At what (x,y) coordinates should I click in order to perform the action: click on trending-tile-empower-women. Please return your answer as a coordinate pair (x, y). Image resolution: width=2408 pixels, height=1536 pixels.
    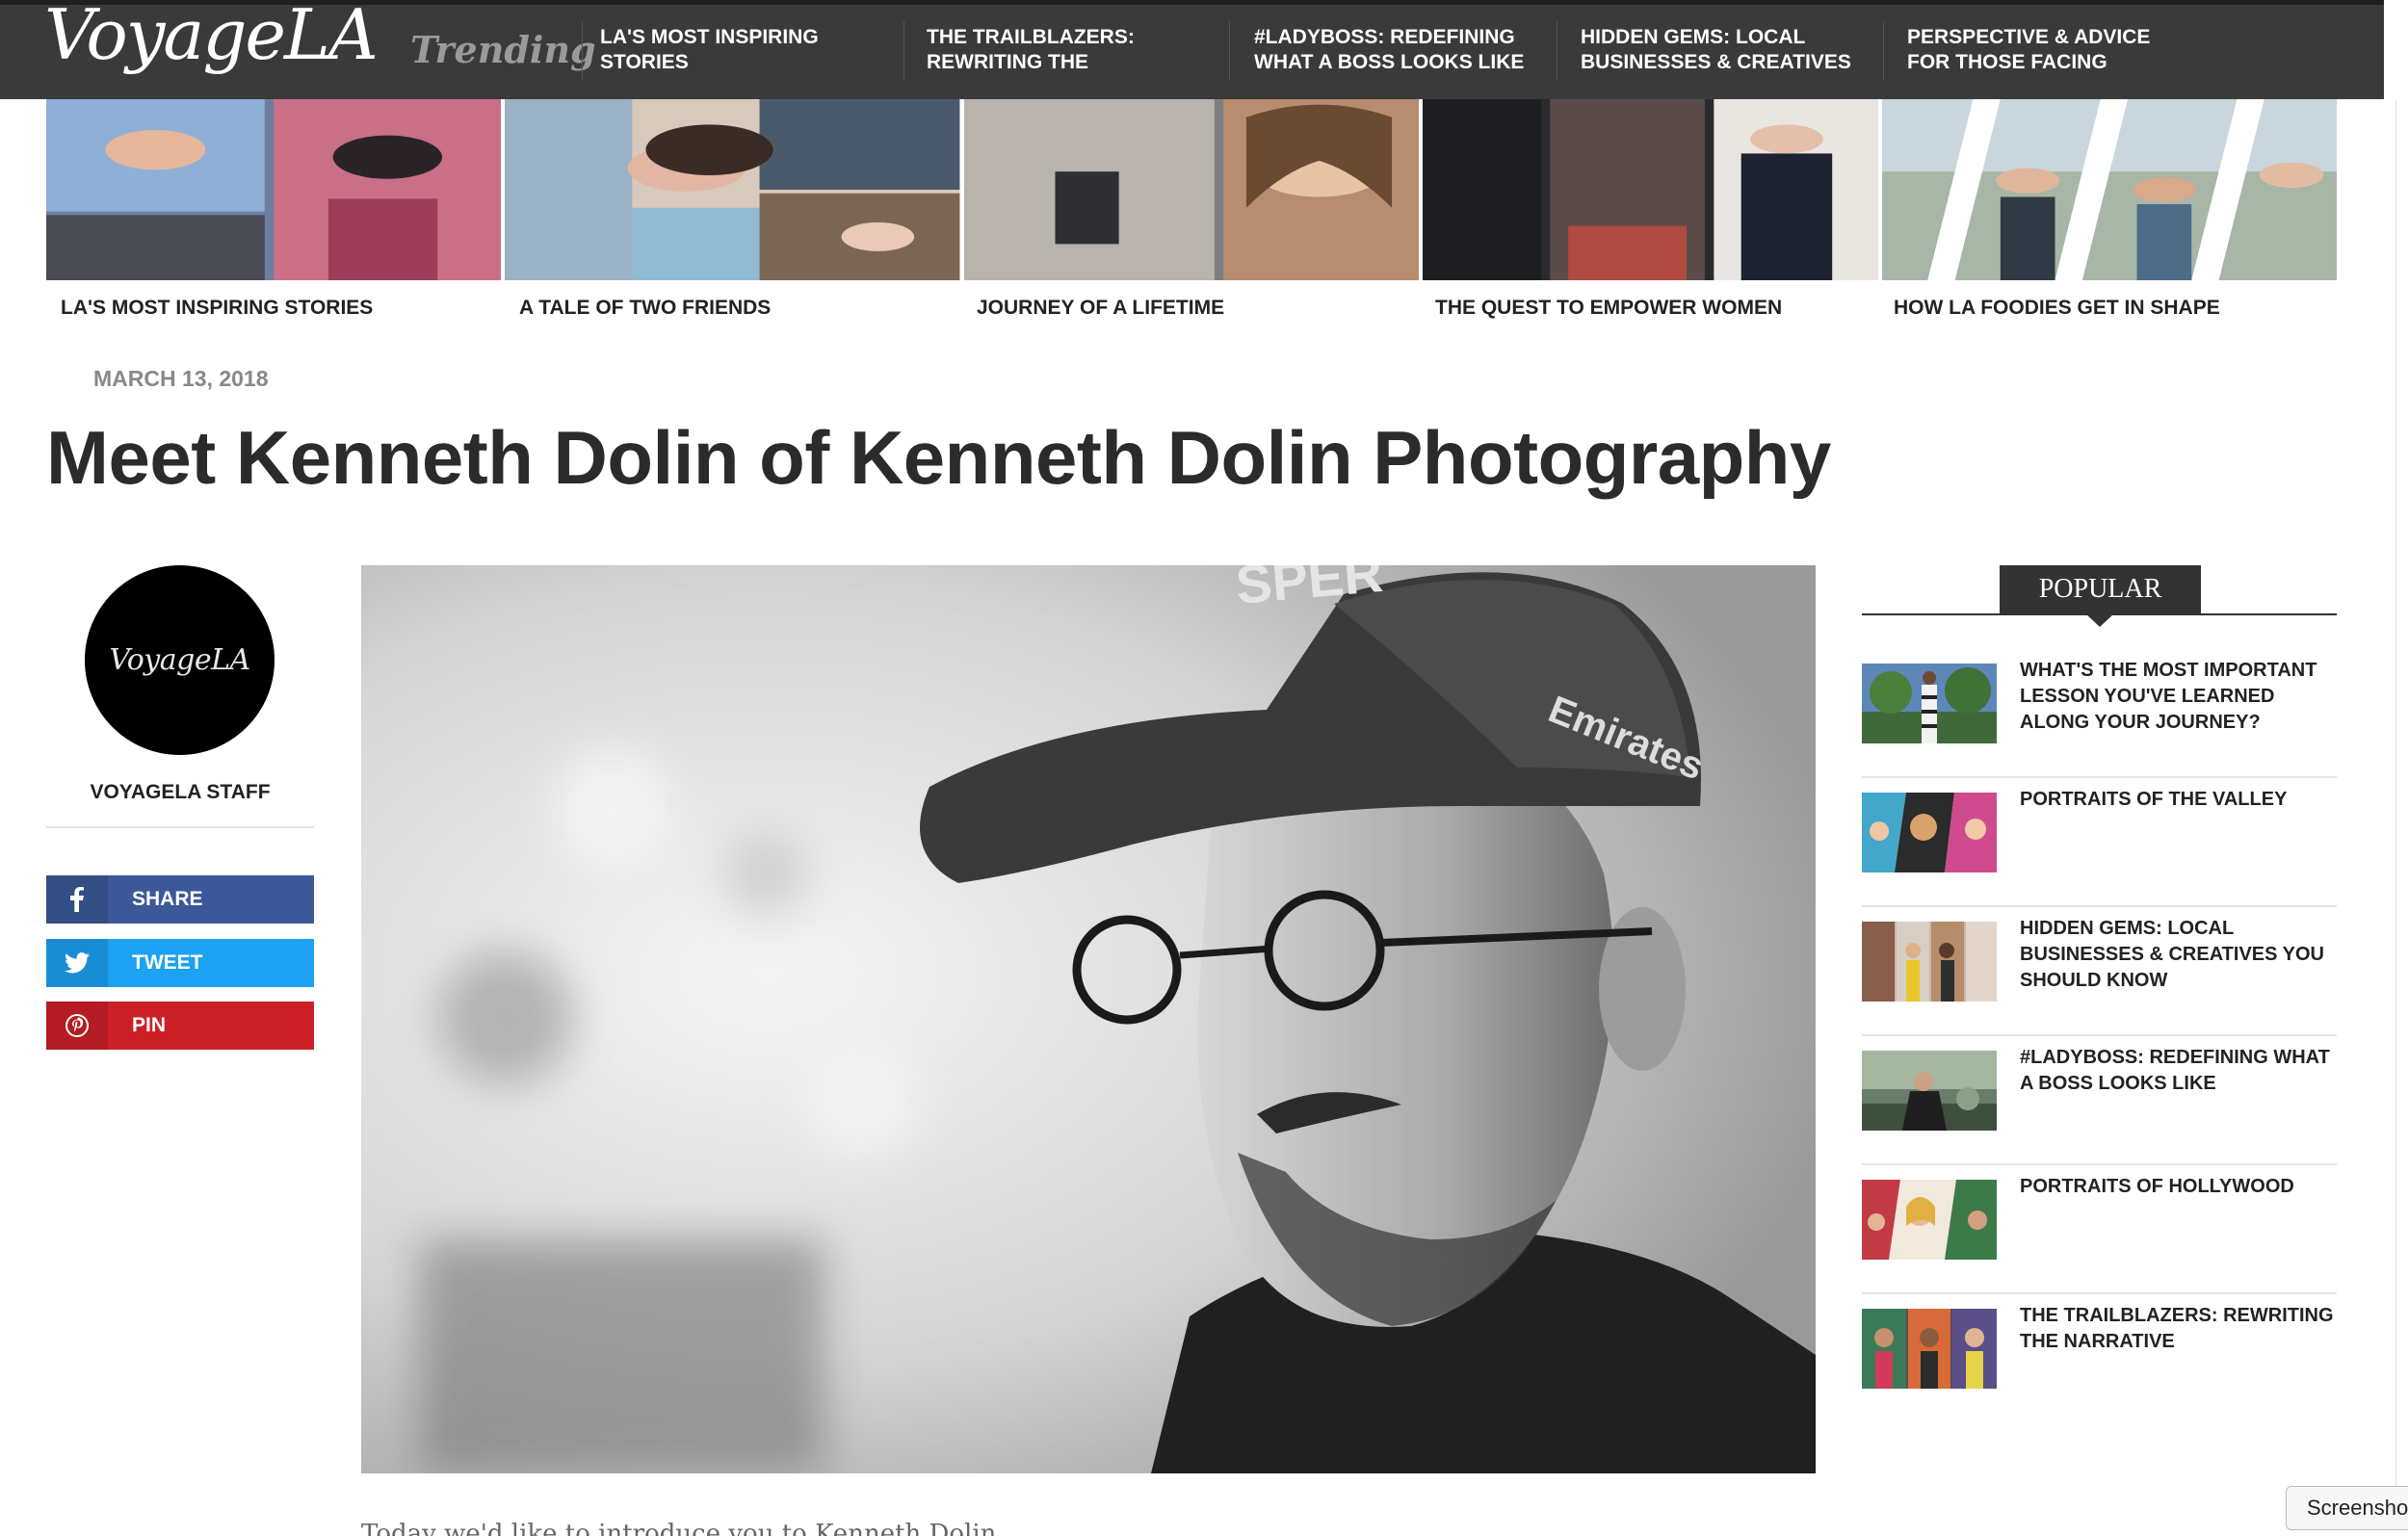
    Looking at the image, I should click on (1650, 189).